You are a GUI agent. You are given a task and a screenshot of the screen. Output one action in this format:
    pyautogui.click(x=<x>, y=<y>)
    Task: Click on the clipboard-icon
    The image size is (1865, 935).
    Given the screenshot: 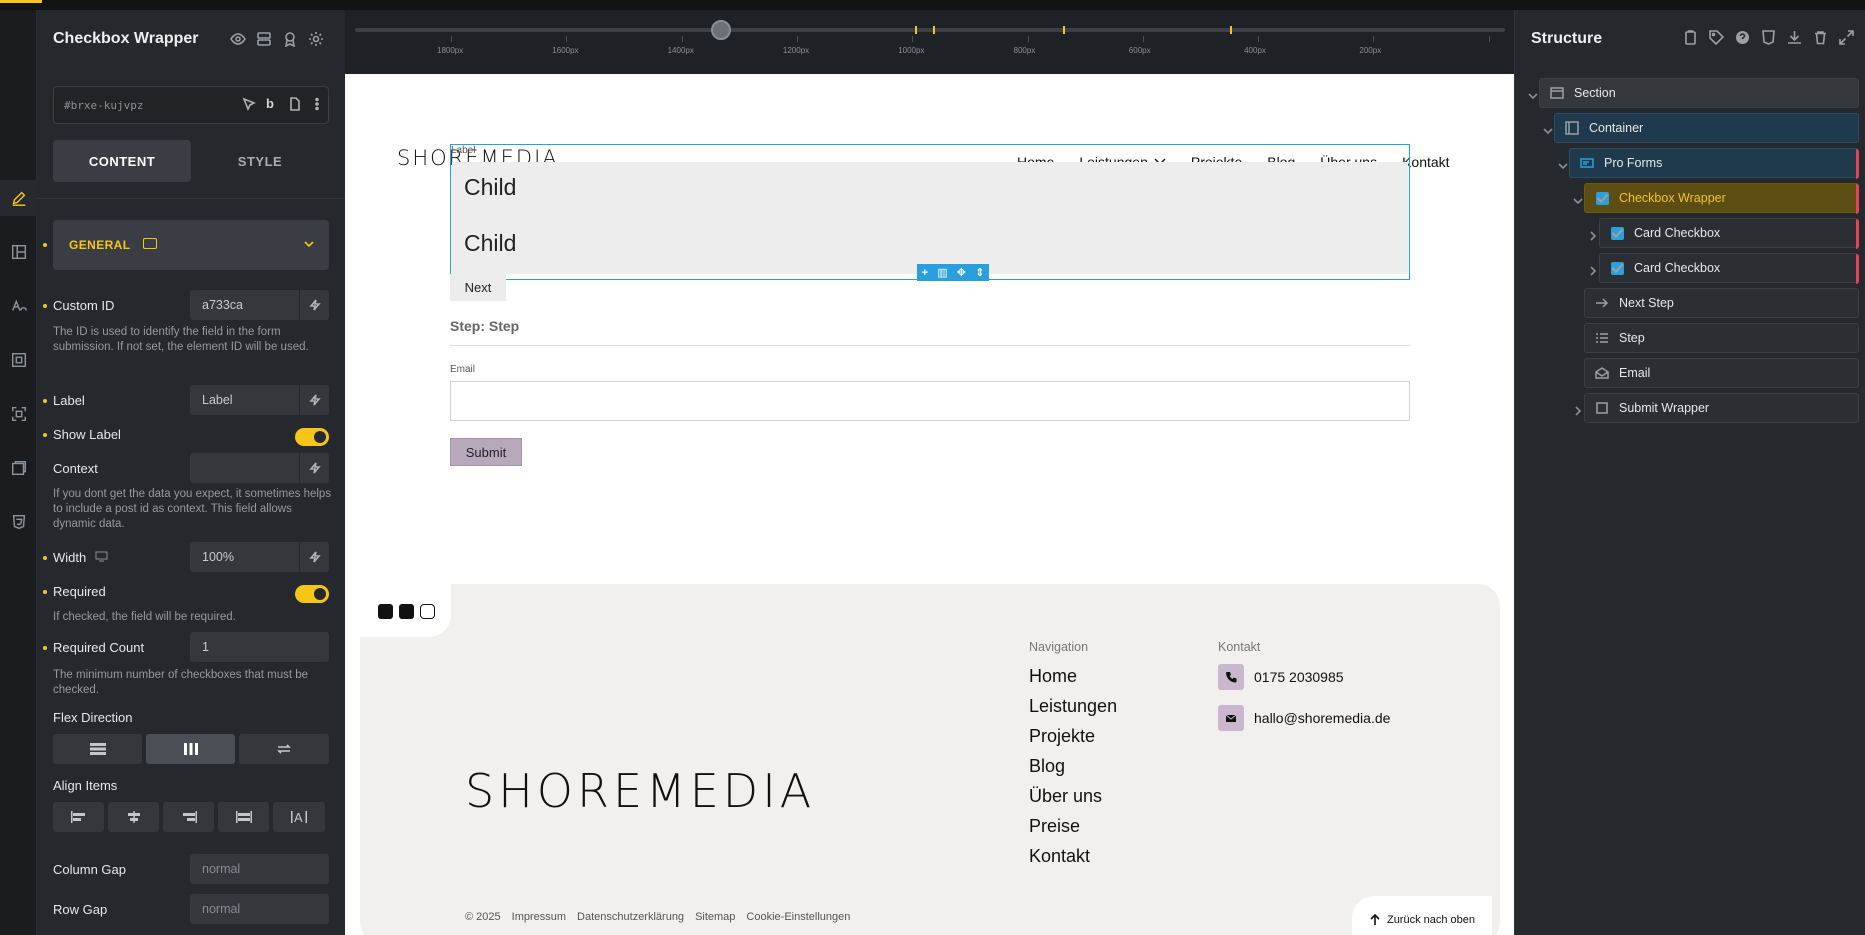 What is the action you would take?
    pyautogui.click(x=1691, y=38)
    